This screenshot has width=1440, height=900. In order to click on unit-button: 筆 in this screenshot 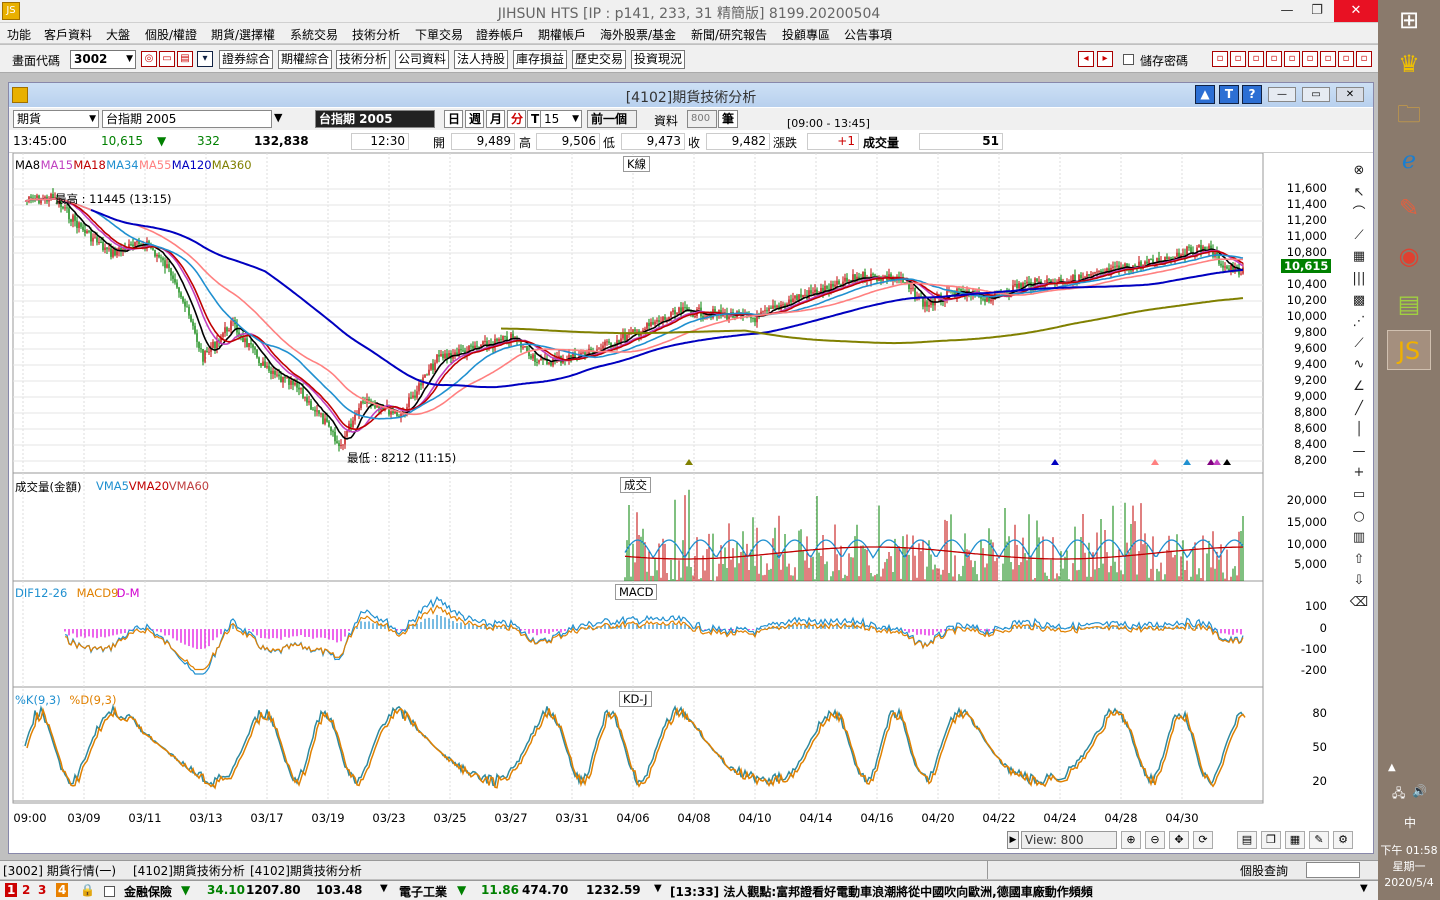, I will do `click(728, 119)`.